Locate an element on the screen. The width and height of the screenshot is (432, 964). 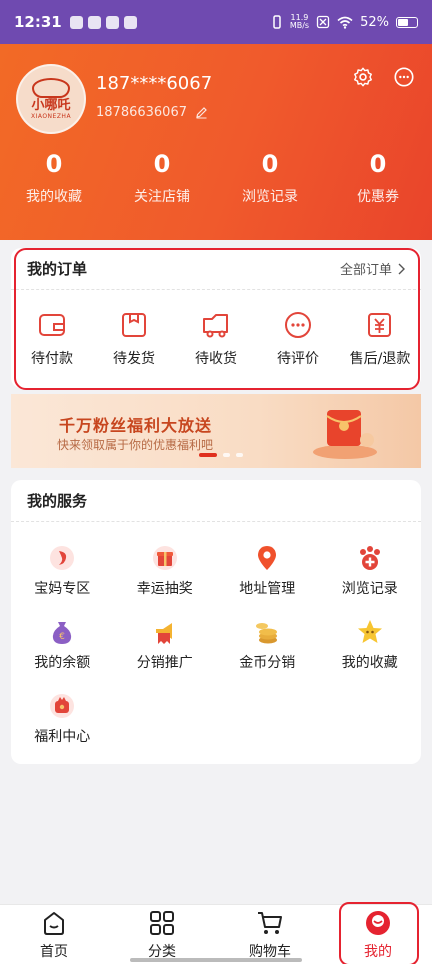
stat-coupons: 0 优惠券 is located at coordinates (378, 178).